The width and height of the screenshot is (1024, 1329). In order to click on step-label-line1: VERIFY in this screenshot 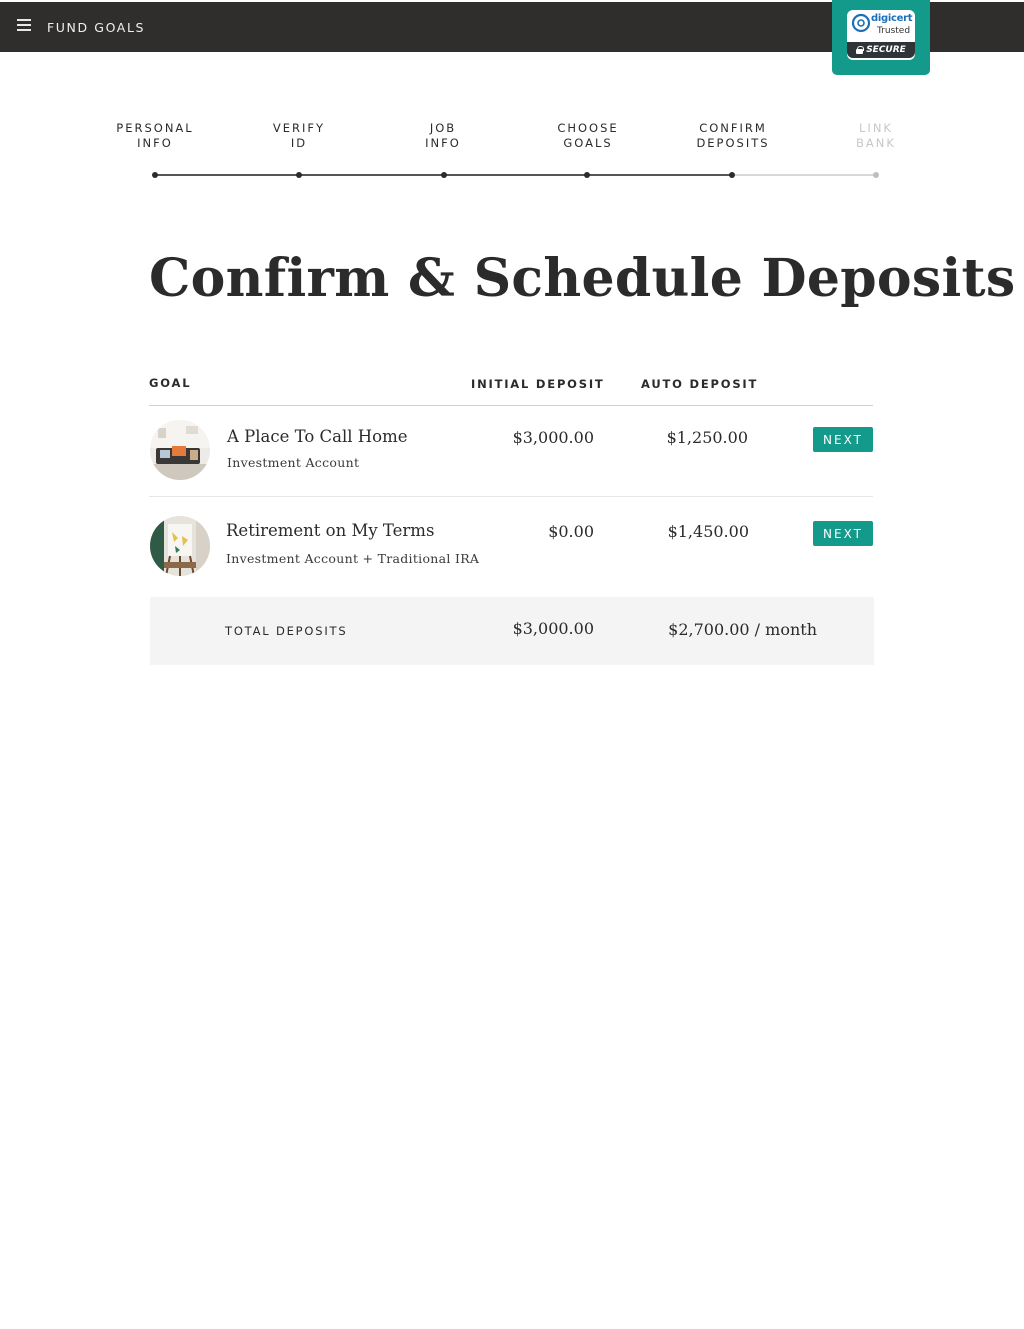, I will do `click(299, 128)`.